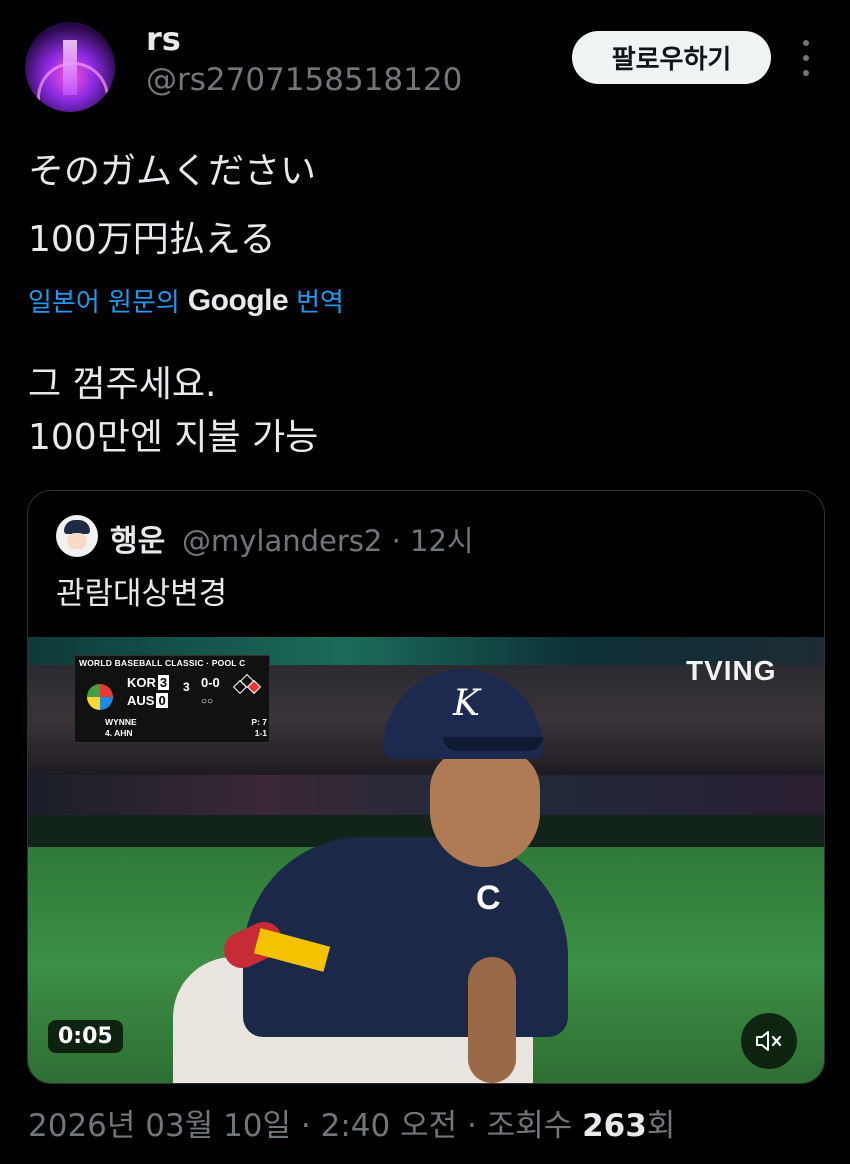 This screenshot has height=1164, width=850. What do you see at coordinates (152, 239) in the screenshot?
I see `original-text-line: 100万円払える` at bounding box center [152, 239].